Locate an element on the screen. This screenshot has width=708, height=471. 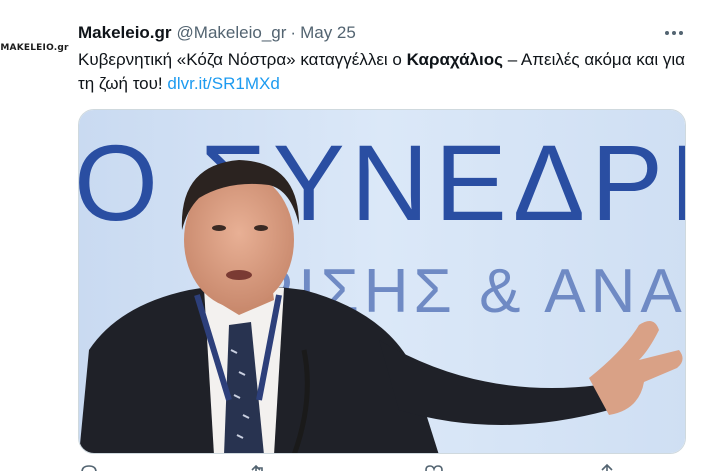
user-handle: @Makeleio_gr is located at coordinates (232, 33).